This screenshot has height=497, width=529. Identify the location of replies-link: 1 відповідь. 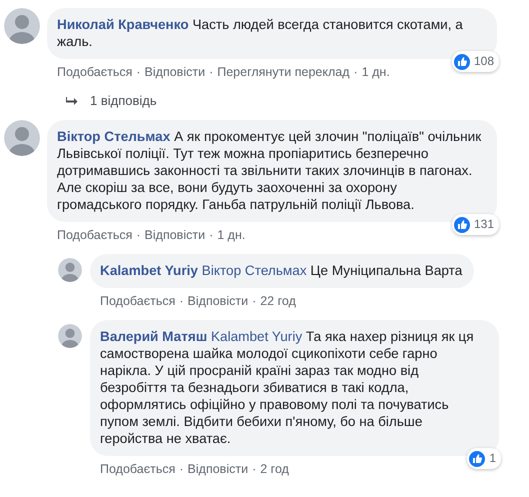
(123, 100).